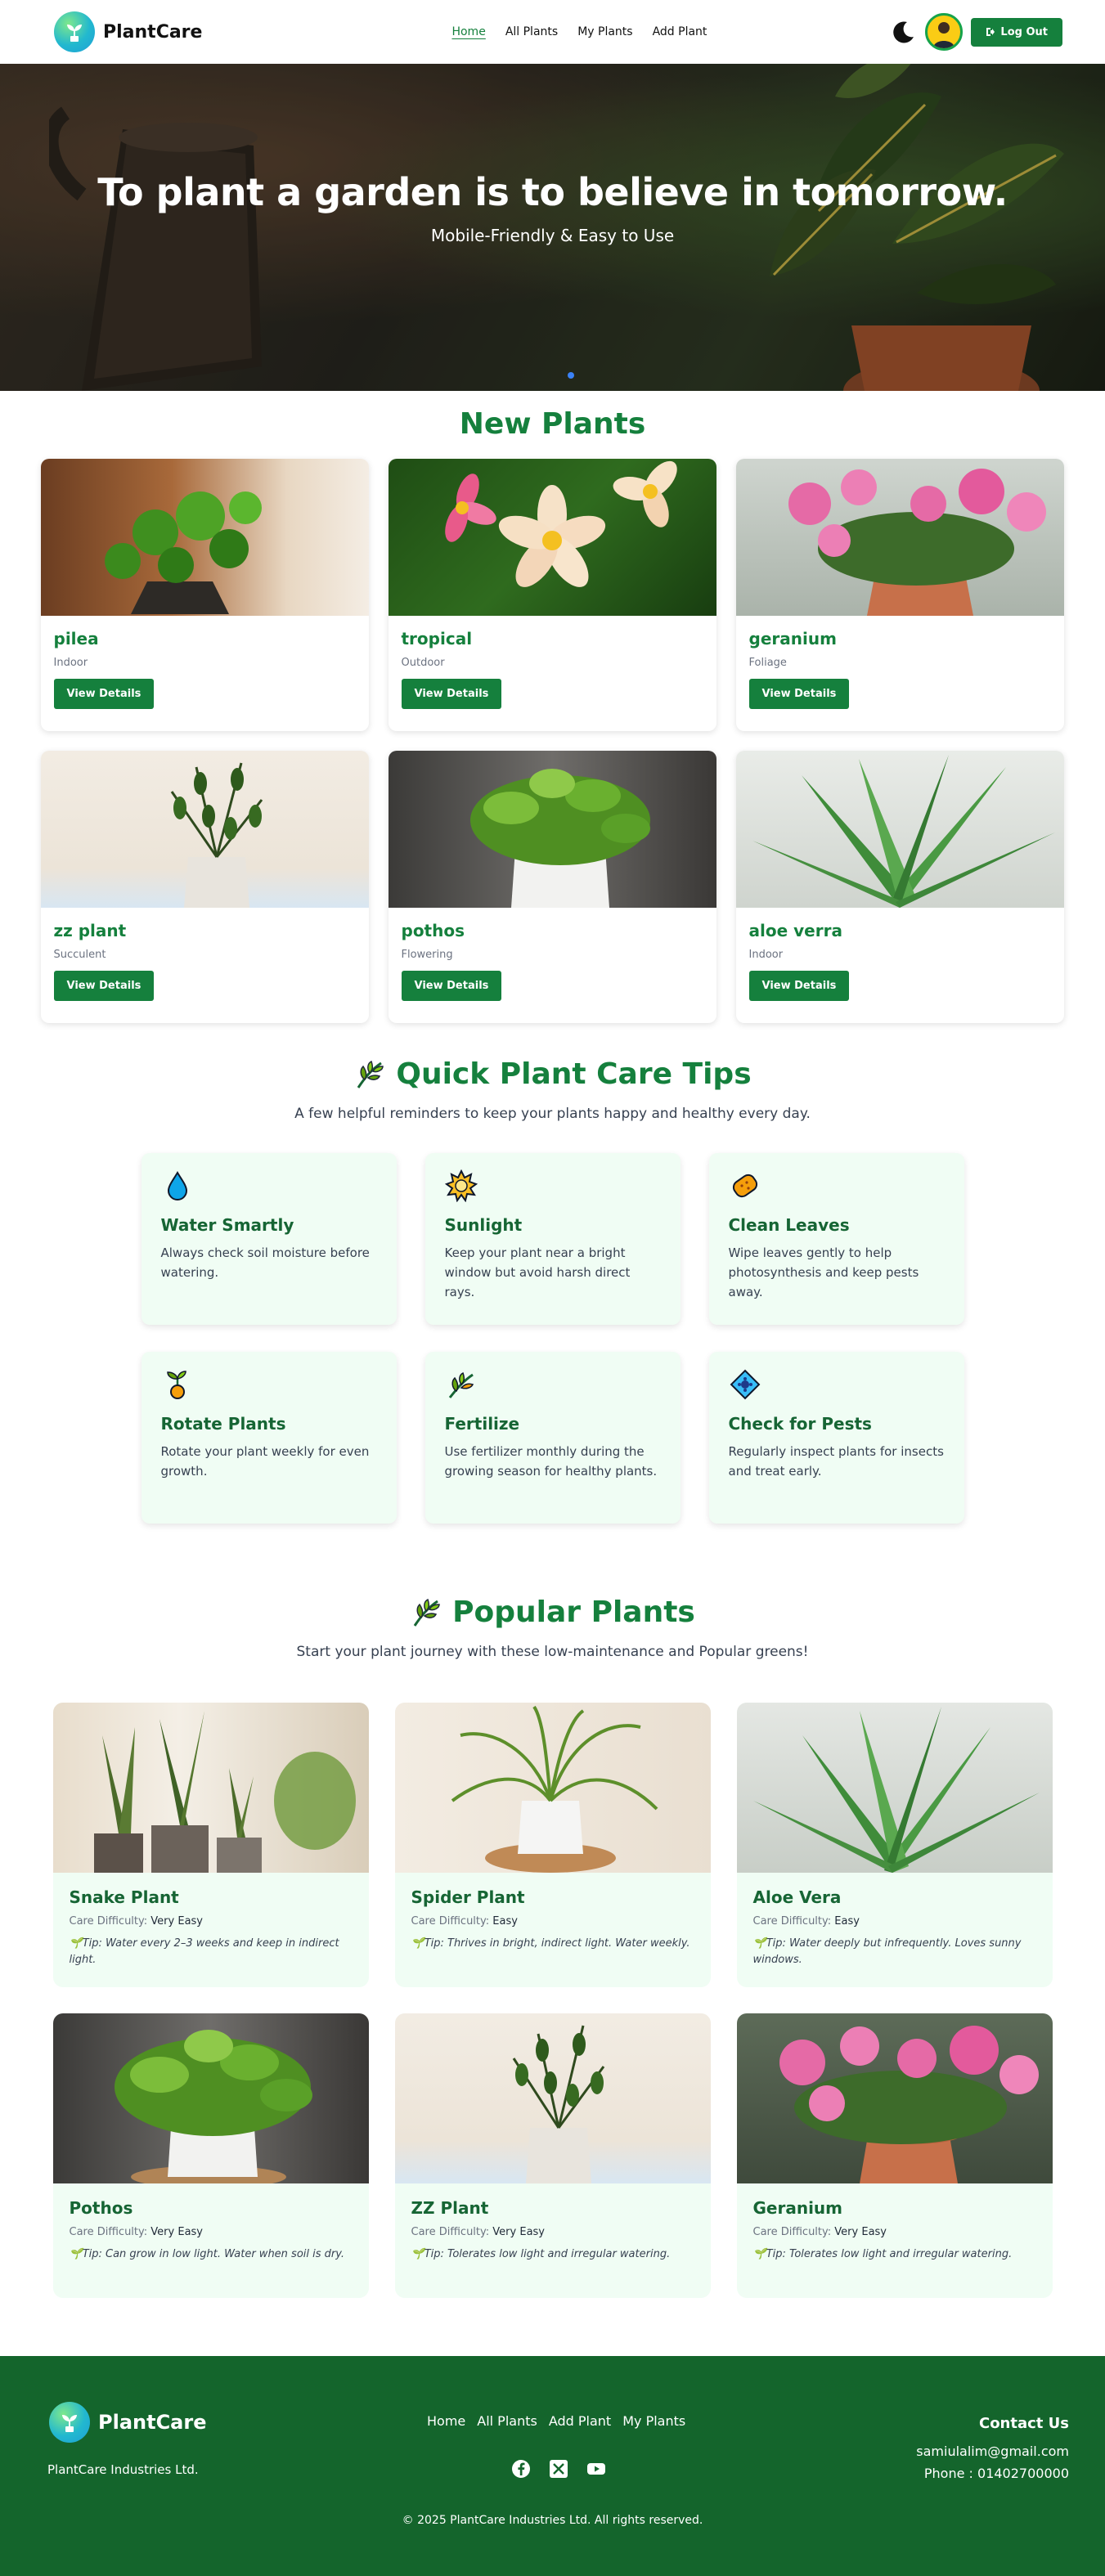  I want to click on x-twitter-icon, so click(558, 2470).